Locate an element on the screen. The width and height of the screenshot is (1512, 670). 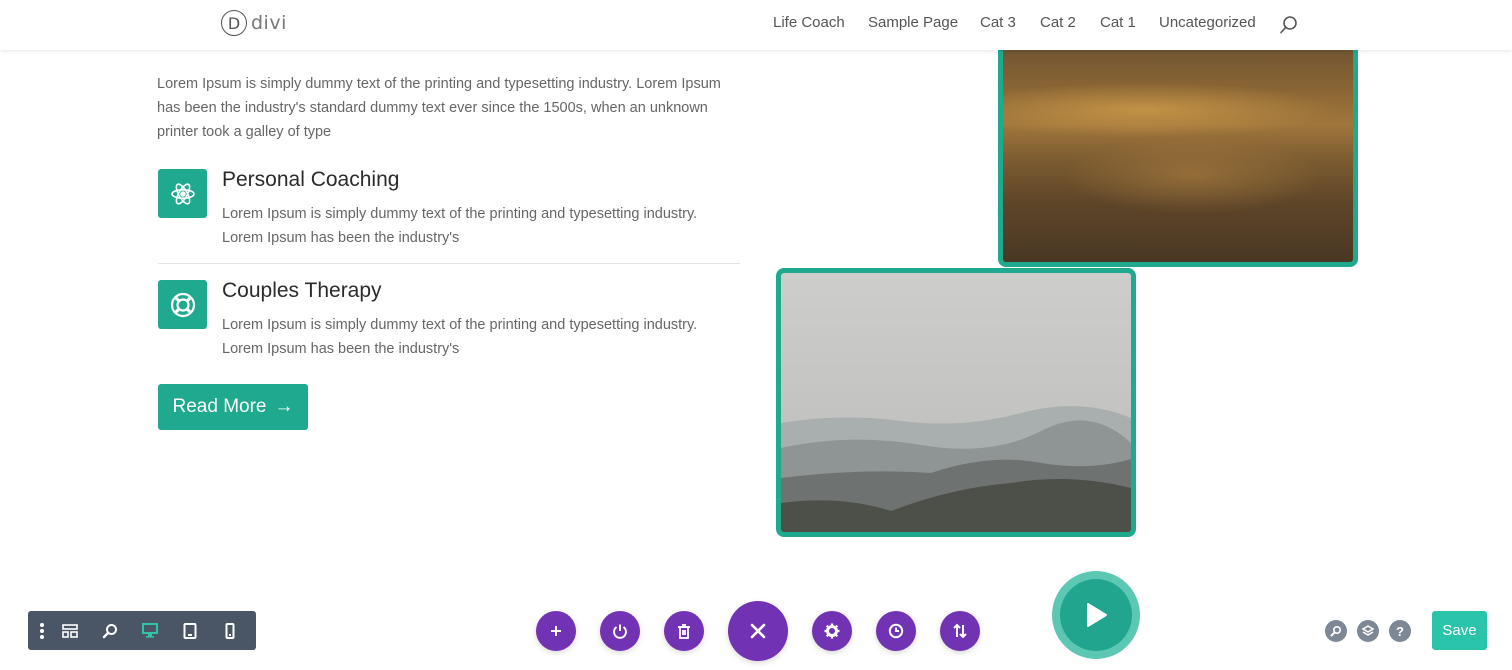
kebab-menu-icon is located at coordinates (42, 630).